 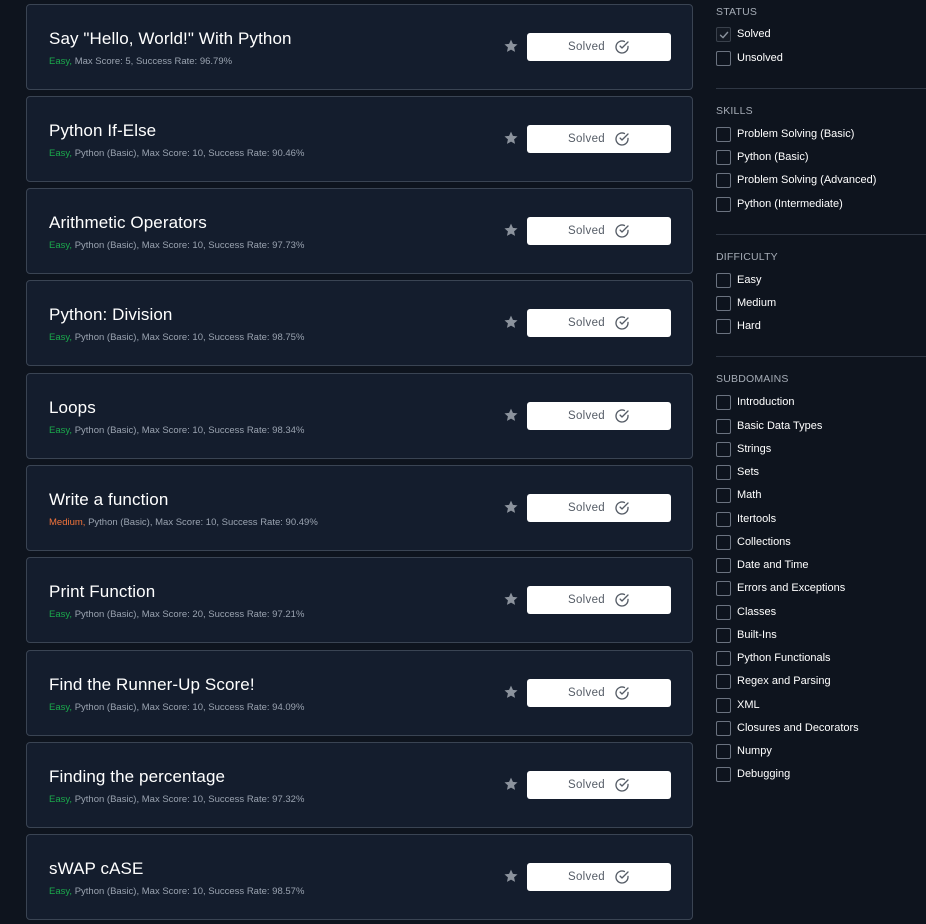 I want to click on filter-option-classes: Classes, so click(x=821, y=612).